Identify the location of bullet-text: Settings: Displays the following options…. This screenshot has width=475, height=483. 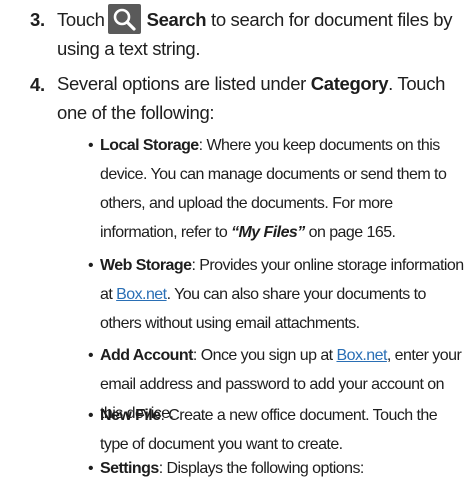
(232, 468).